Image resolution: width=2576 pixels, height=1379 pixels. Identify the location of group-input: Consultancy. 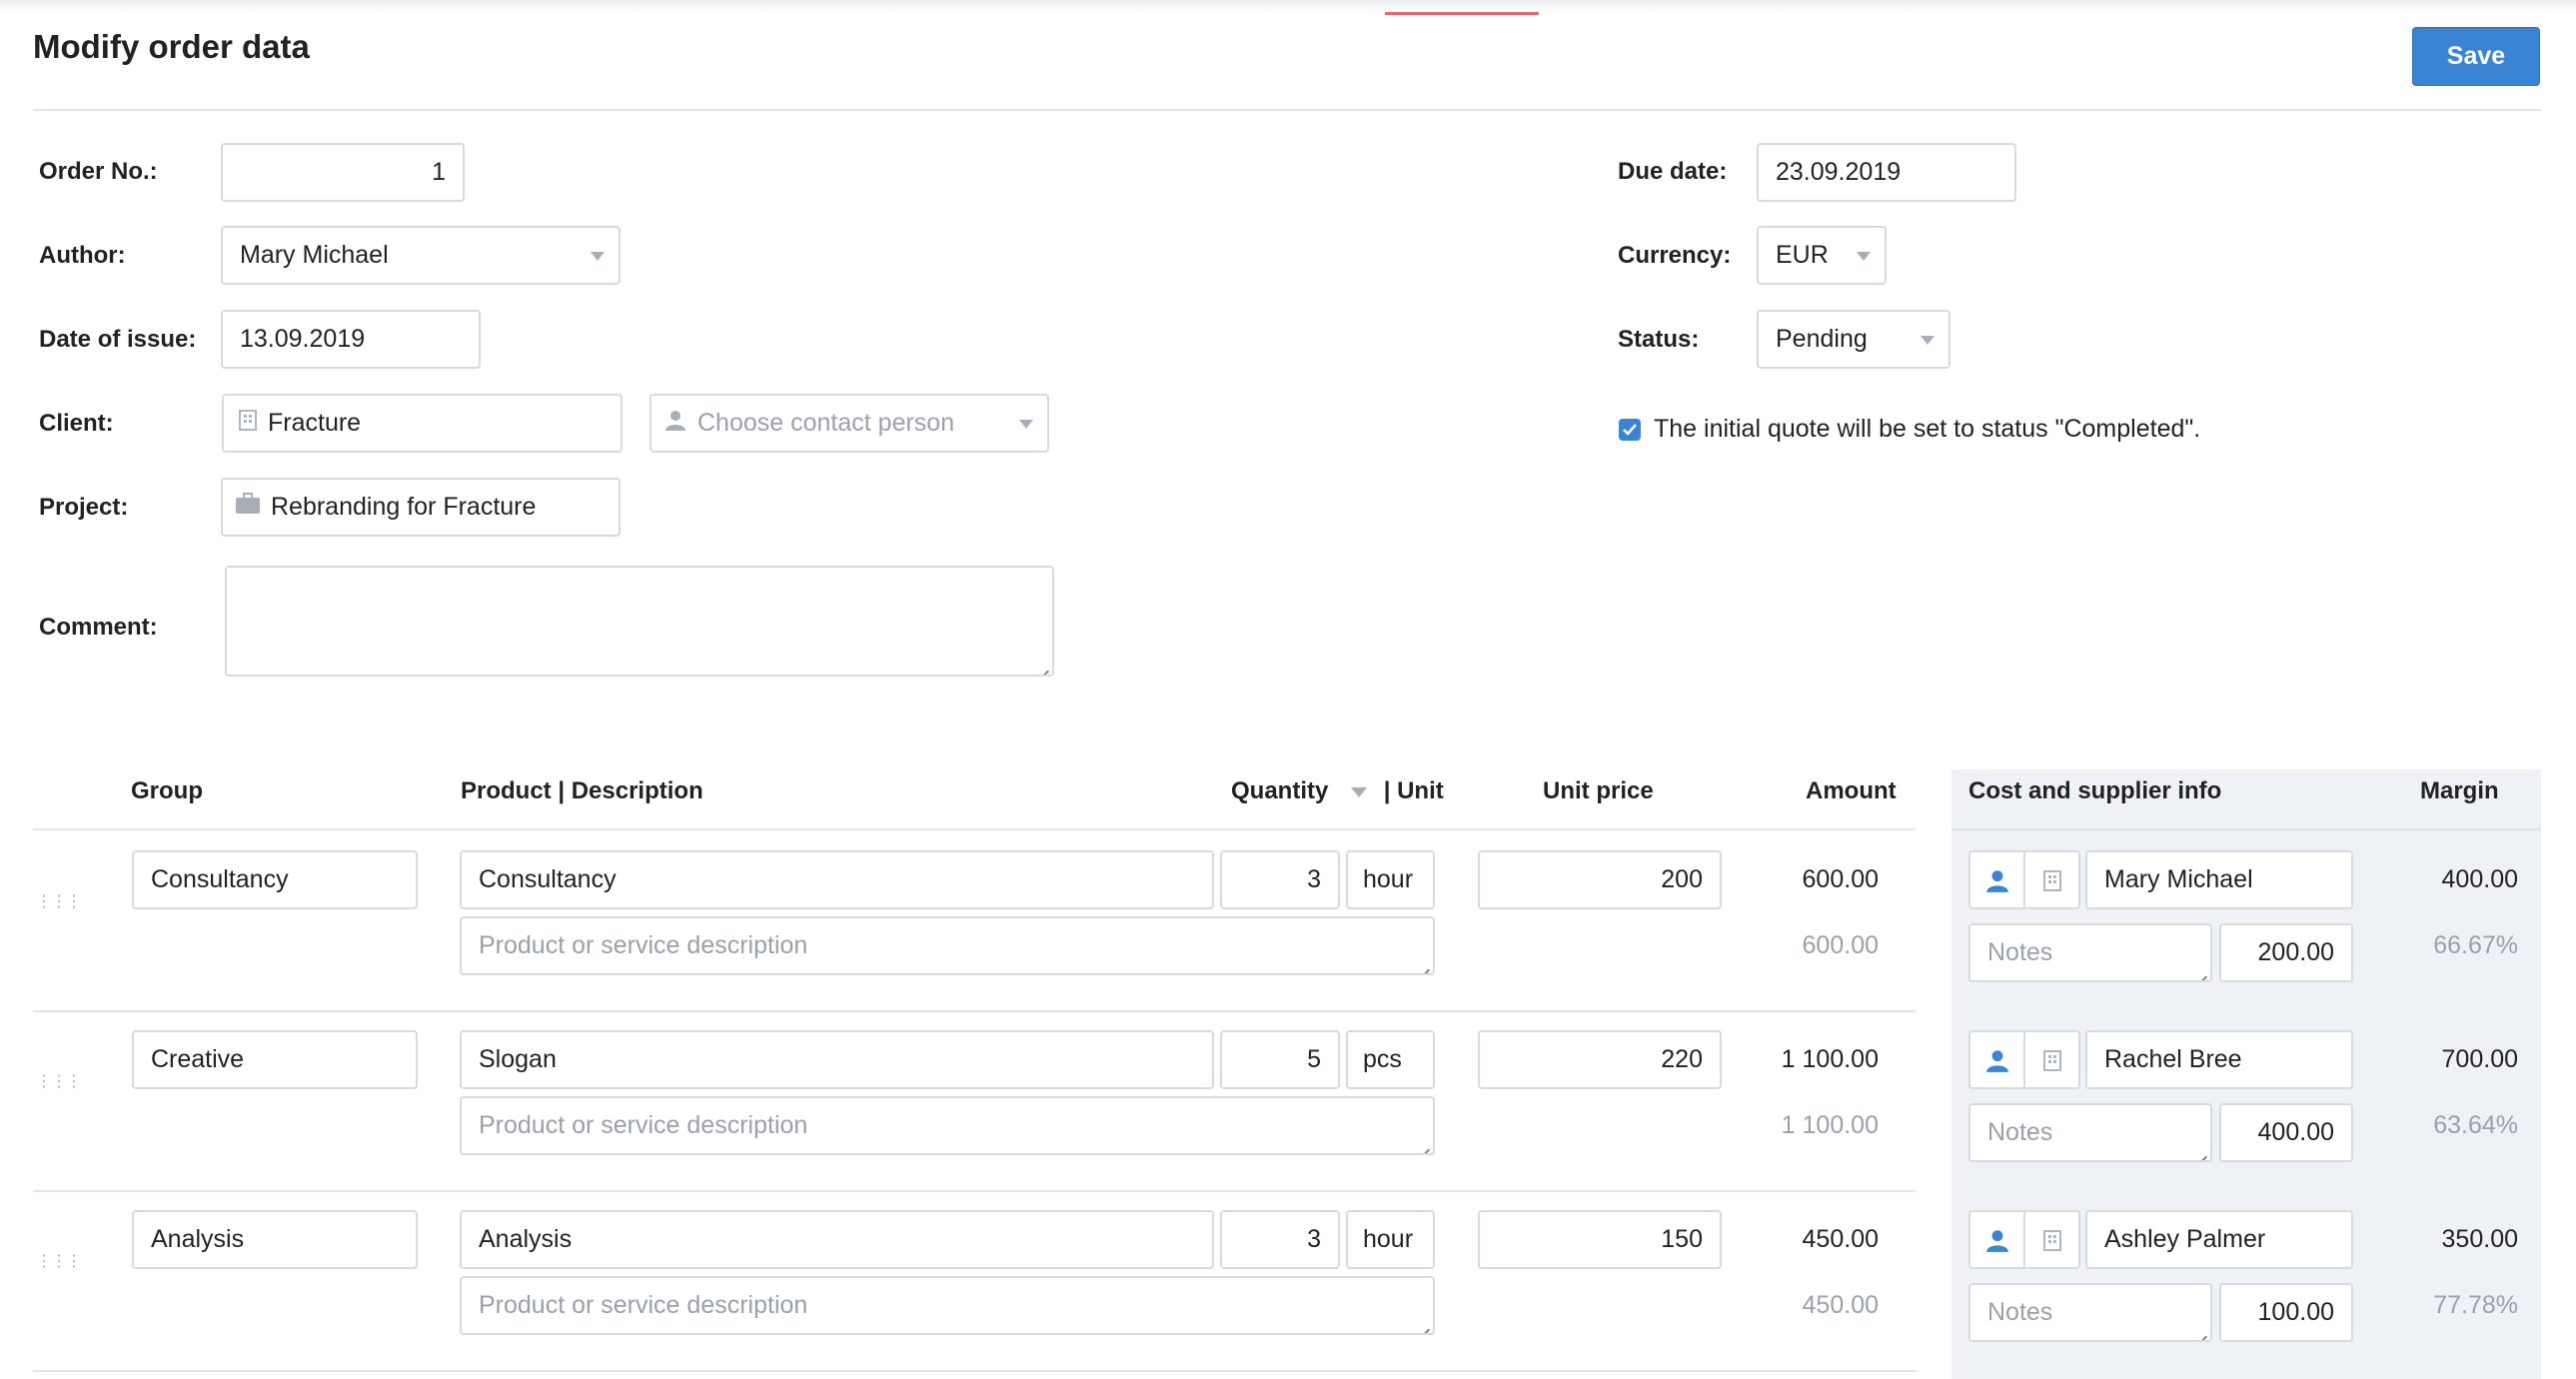
(275, 879).